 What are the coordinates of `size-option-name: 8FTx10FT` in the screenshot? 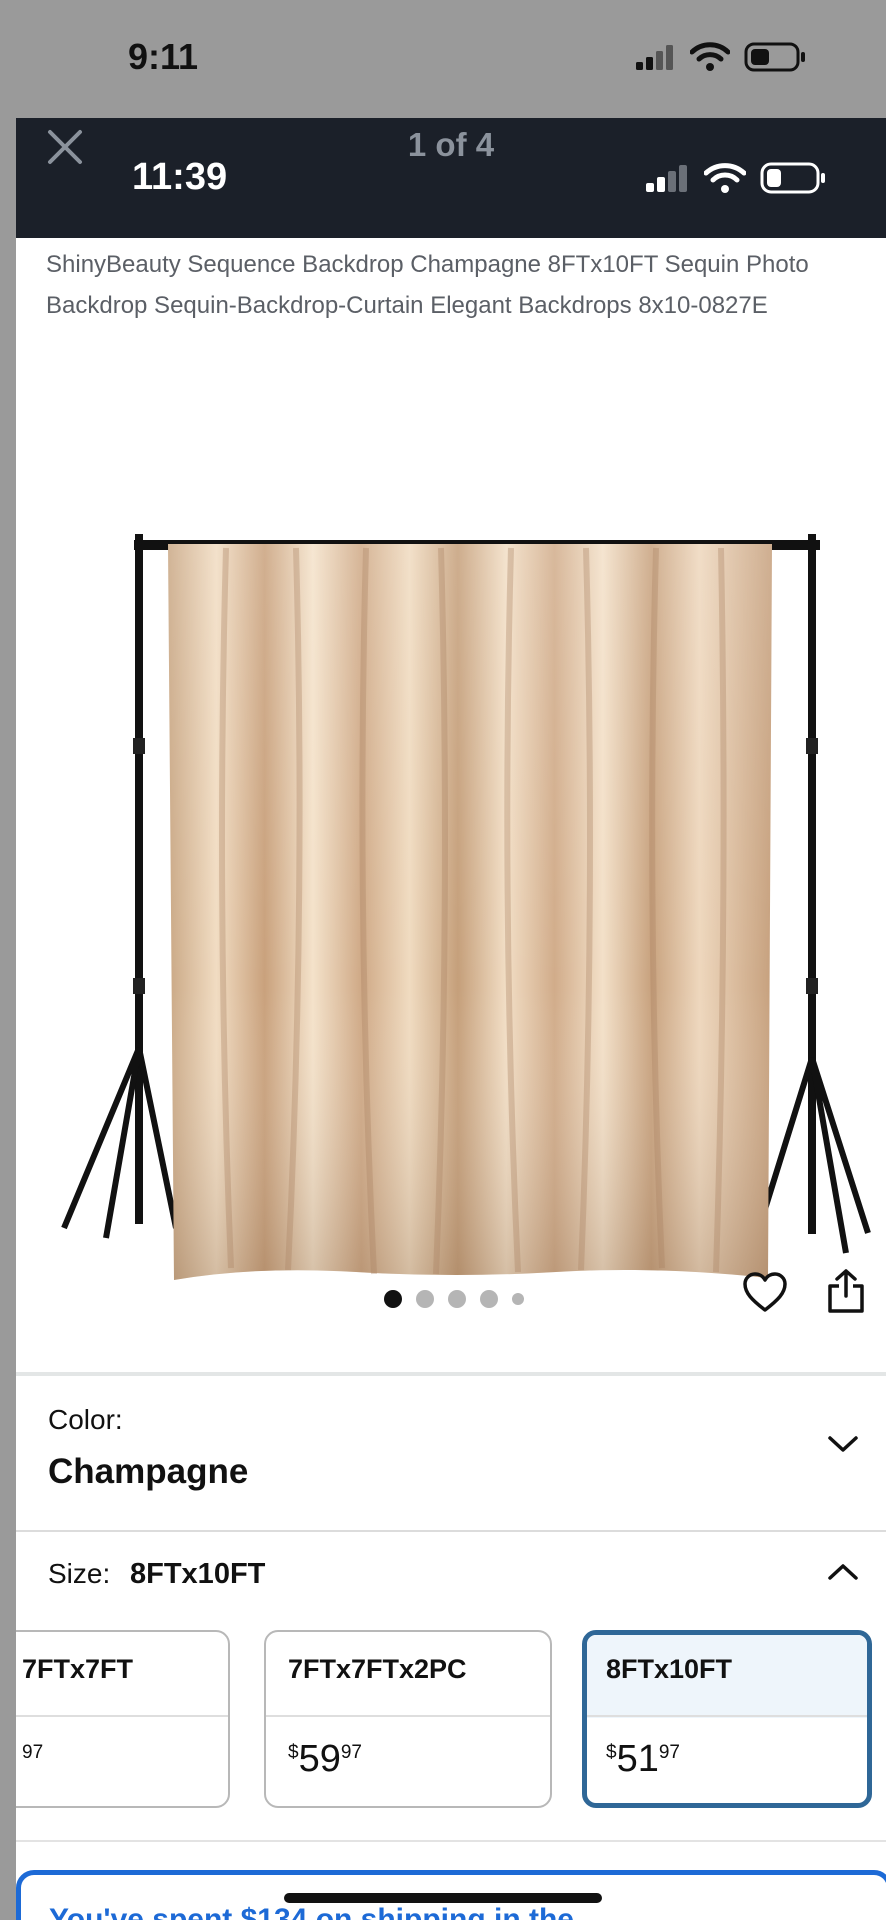 It's located at (669, 1669).